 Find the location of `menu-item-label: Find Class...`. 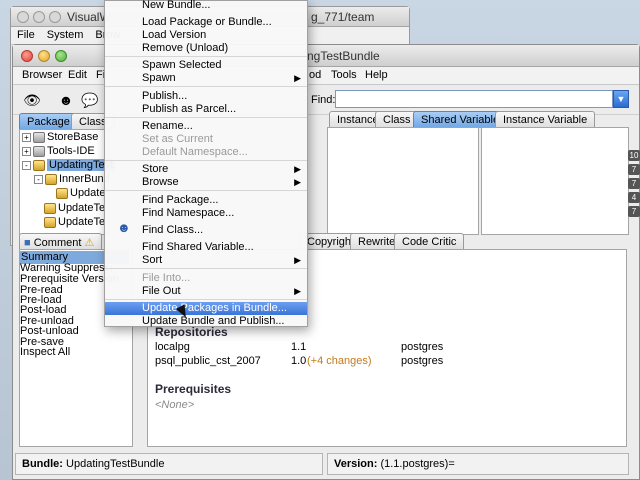

menu-item-label: Find Class... is located at coordinates (173, 230).